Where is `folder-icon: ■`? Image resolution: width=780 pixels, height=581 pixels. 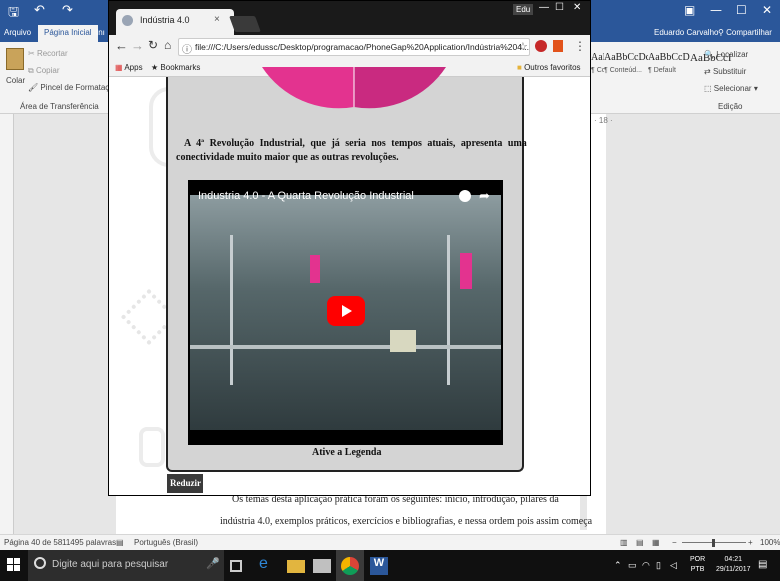
folder-icon: ■ is located at coordinates (519, 67).